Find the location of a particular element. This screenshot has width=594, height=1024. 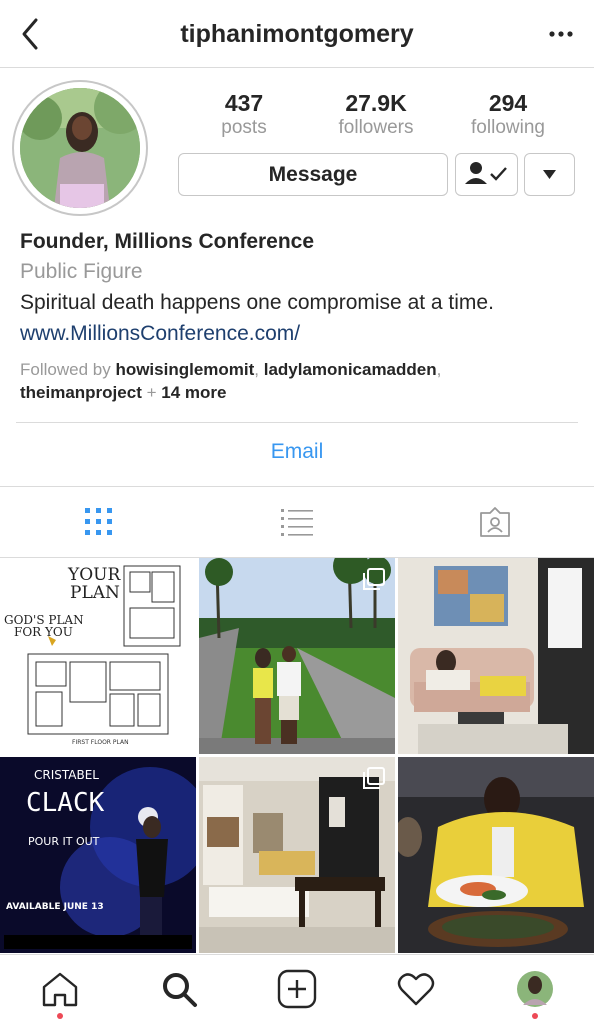

avatar-photo is located at coordinates (80, 148).